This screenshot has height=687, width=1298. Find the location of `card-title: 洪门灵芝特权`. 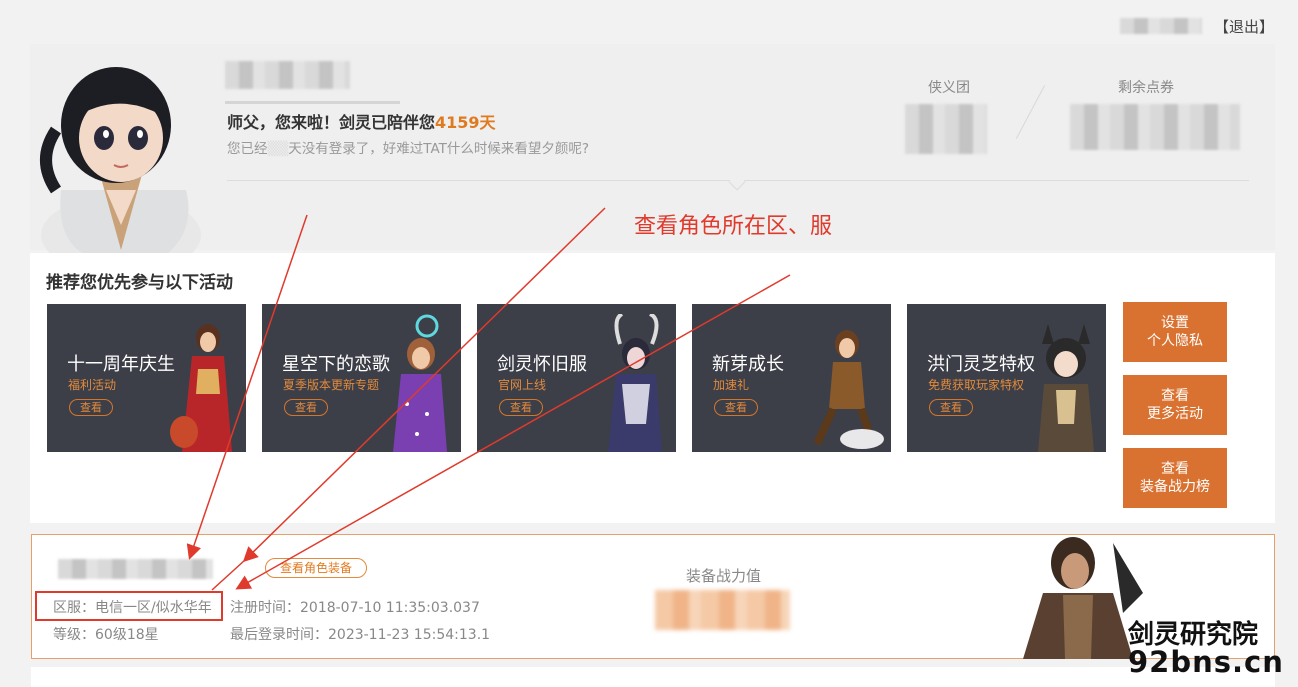

card-title: 洪门灵芝特权 is located at coordinates (981, 364).